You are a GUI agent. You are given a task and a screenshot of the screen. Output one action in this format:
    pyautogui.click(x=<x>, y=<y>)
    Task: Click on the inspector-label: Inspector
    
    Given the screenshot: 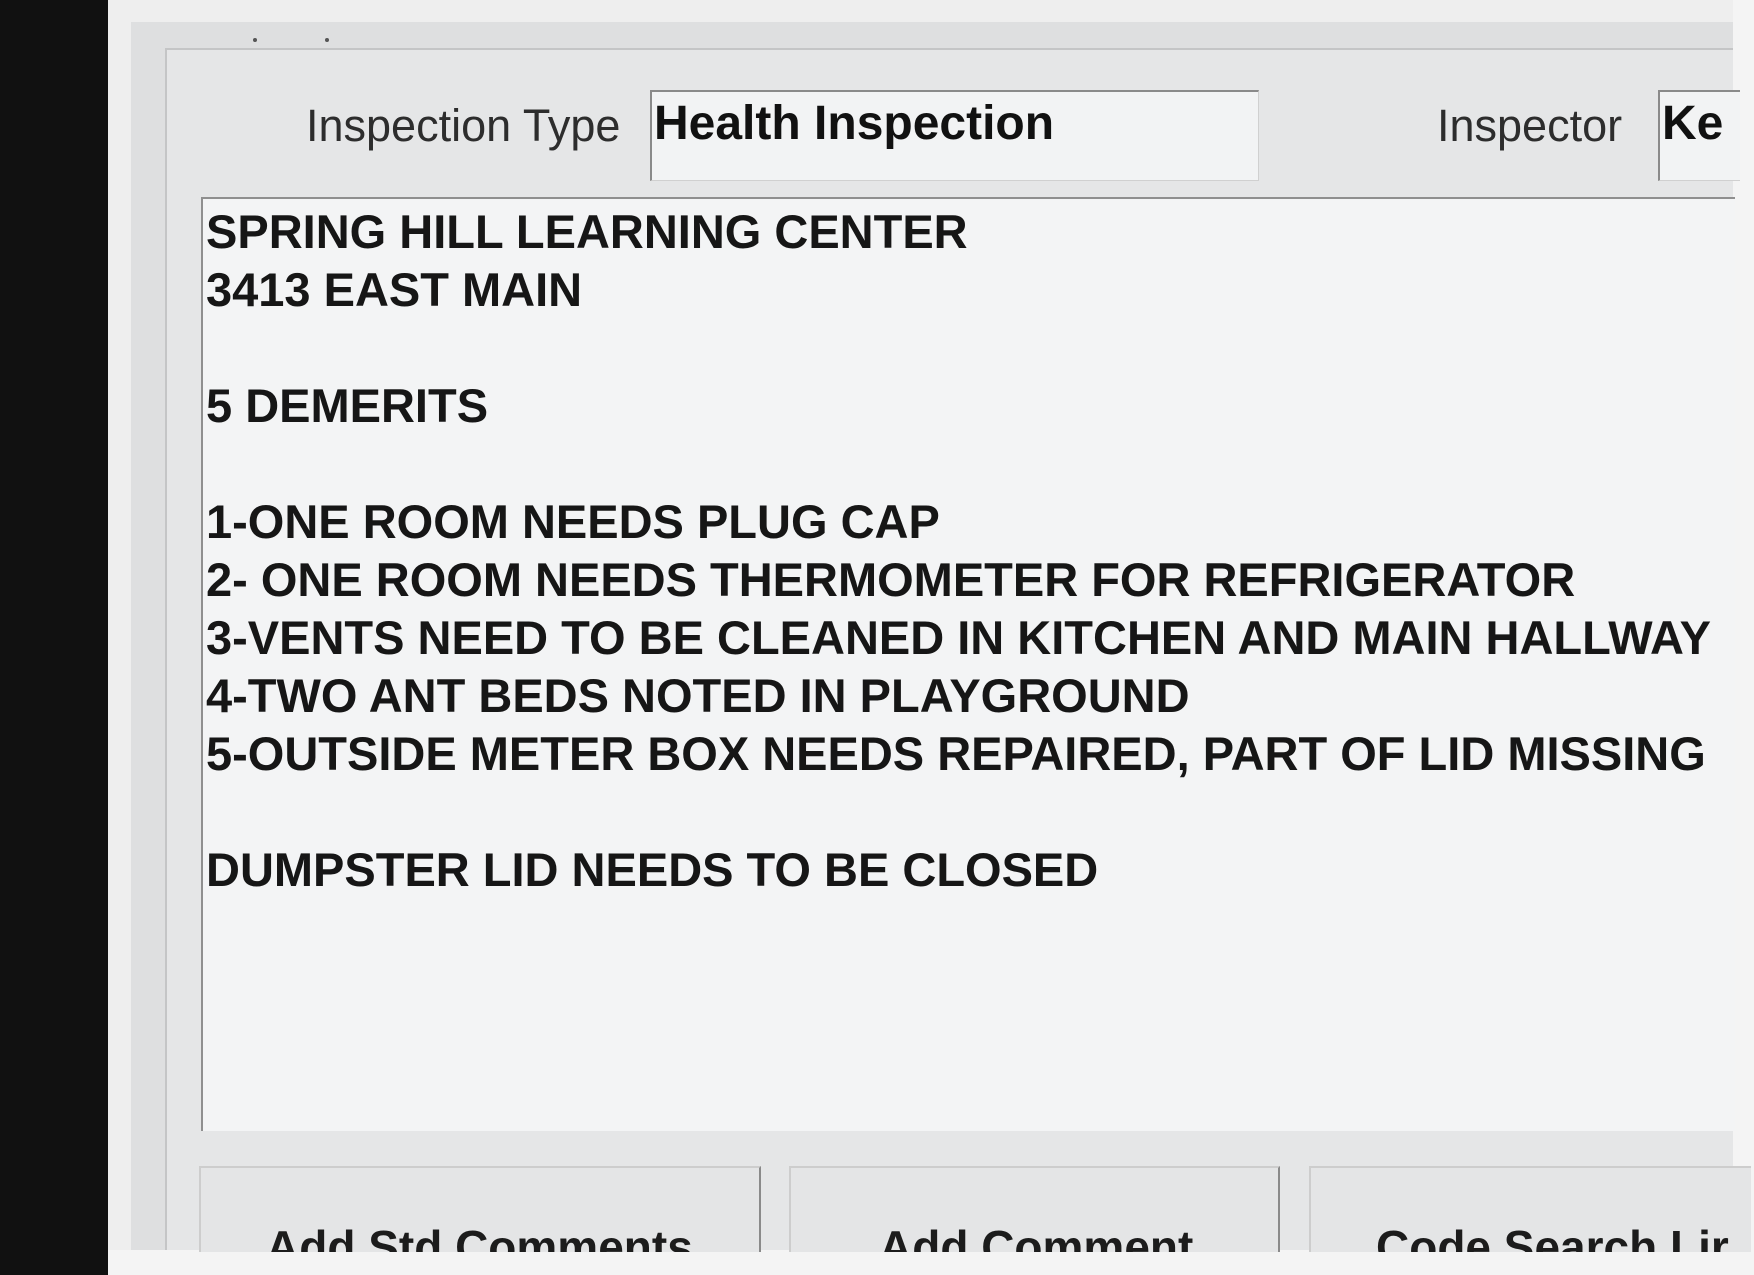 What is the action you would take?
    pyautogui.click(x=1530, y=125)
    